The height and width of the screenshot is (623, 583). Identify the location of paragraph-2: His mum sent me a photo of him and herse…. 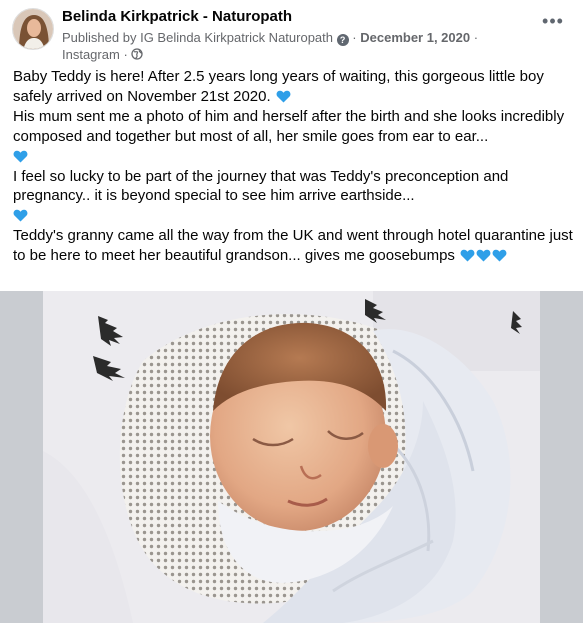
(289, 126).